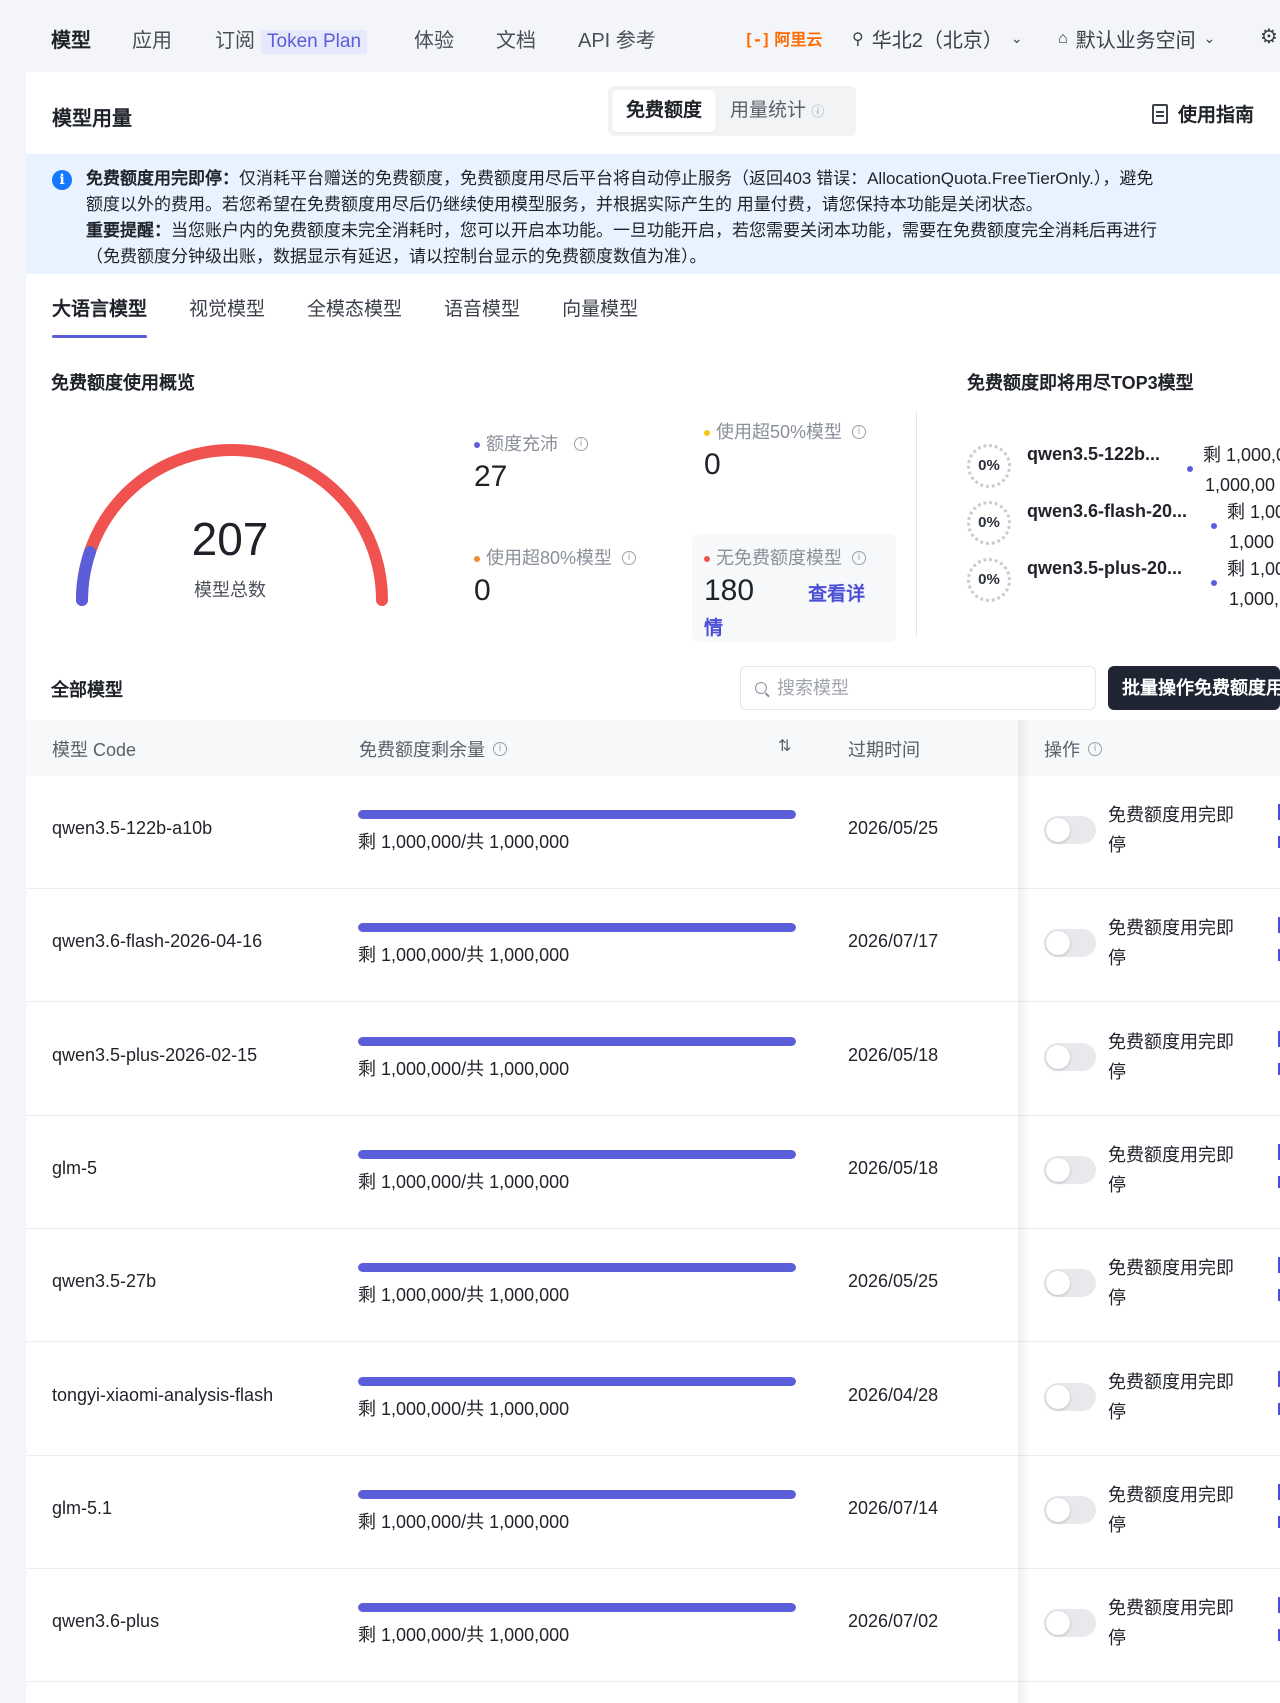 Image resolution: width=1280 pixels, height=1703 pixels. What do you see at coordinates (653, 748) in the screenshot?
I see `table-header: 模型 Code 免费额度剩余量 i ⇅ 过期时间 操作 i` at bounding box center [653, 748].